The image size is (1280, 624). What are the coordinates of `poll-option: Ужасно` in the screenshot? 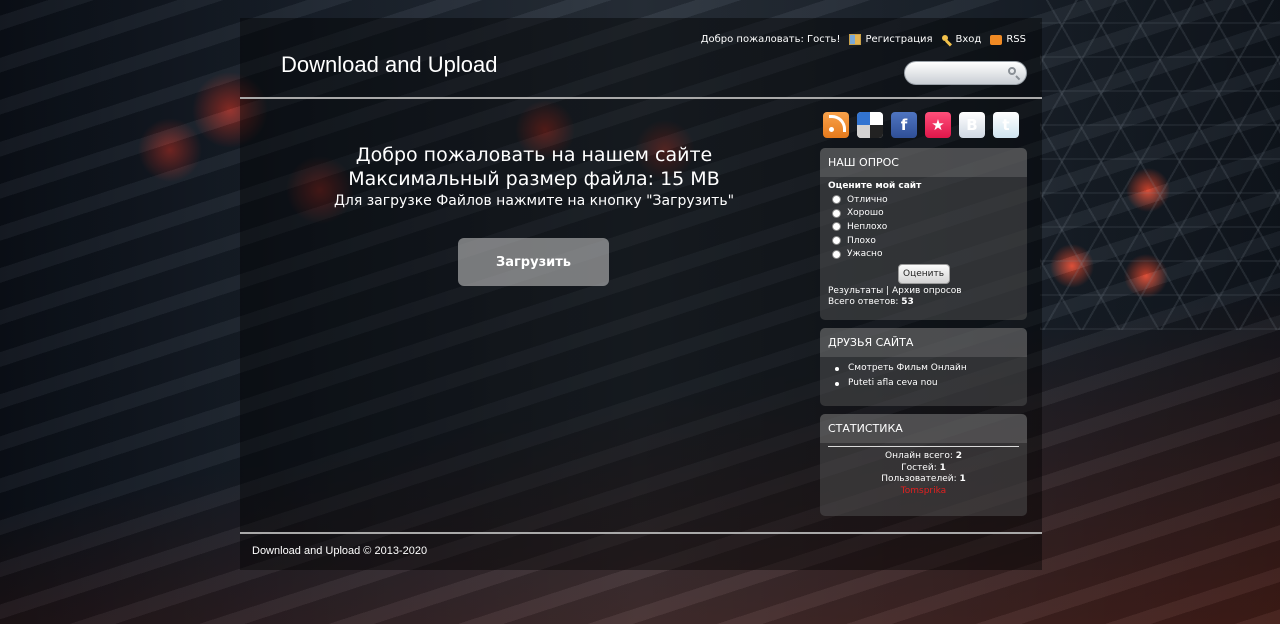 It's located at (923, 254).